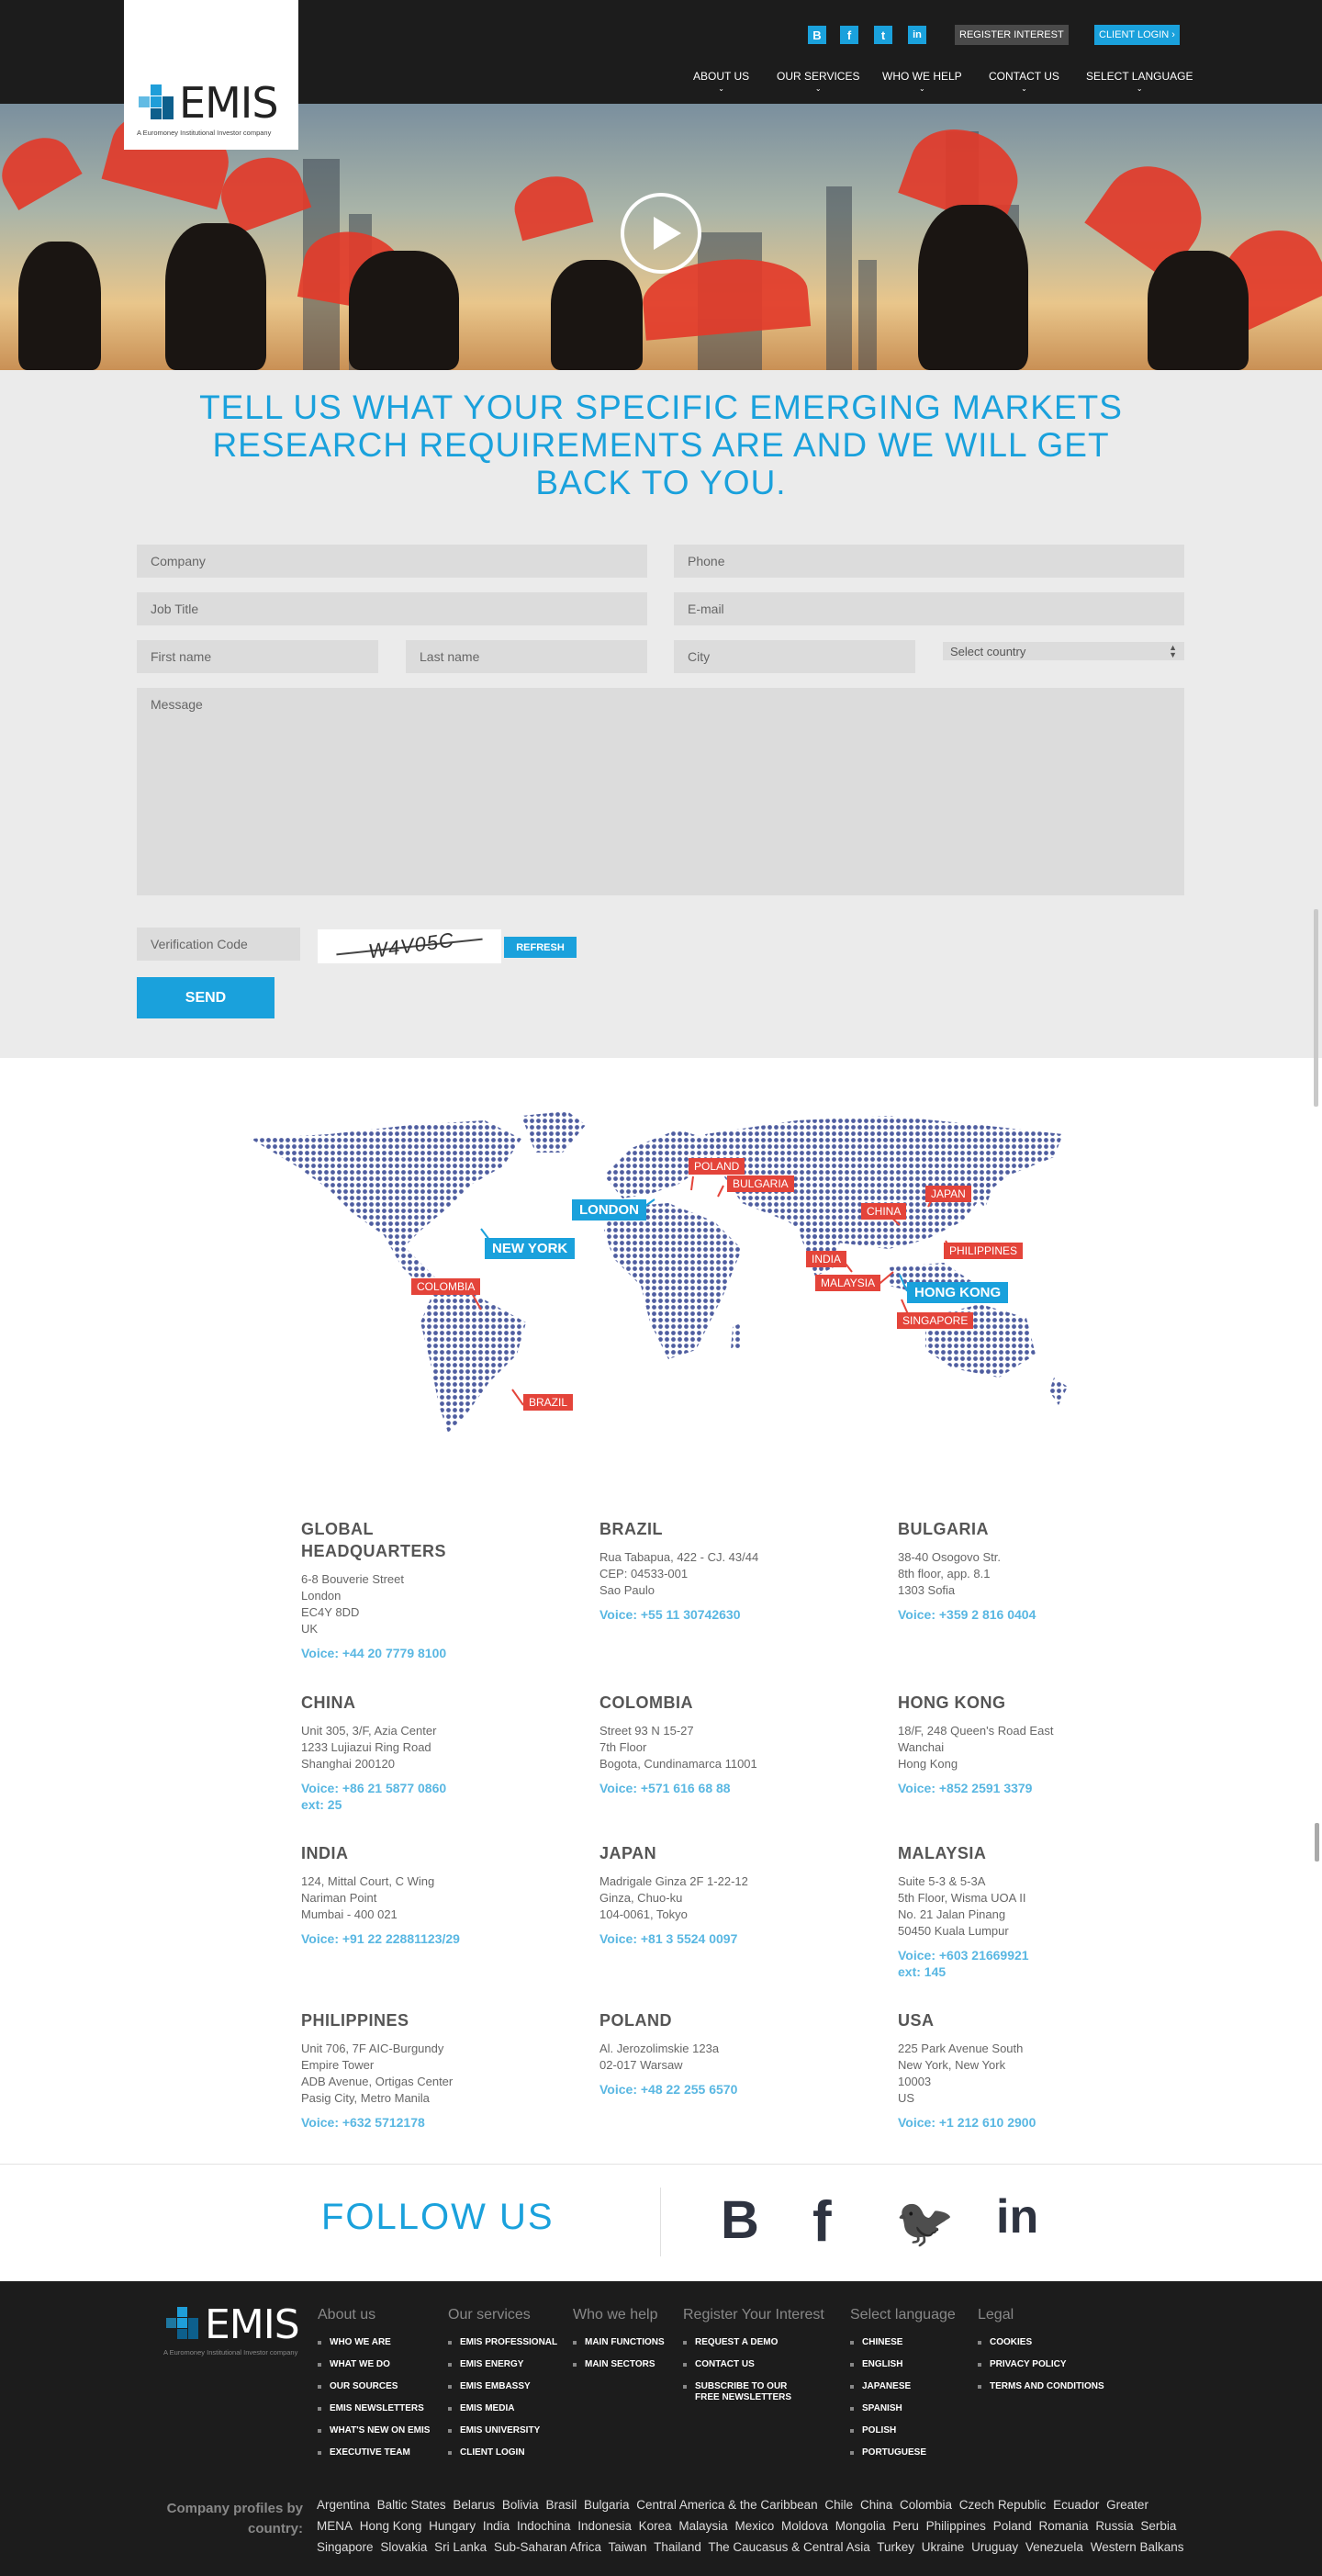 The image size is (1322, 2576). I want to click on country-profile-link: Peru, so click(905, 2526).